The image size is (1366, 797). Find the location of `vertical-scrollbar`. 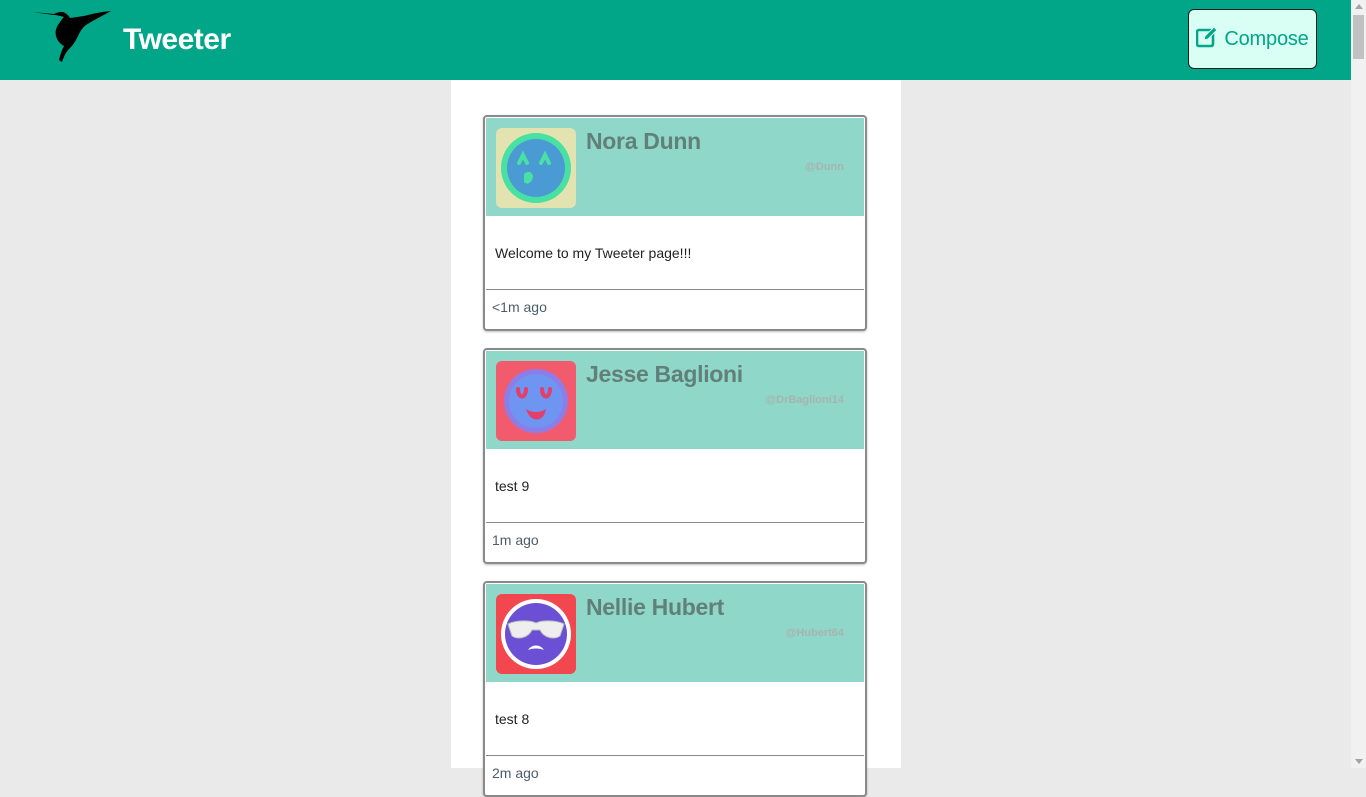

vertical-scrollbar is located at coordinates (1358, 384).